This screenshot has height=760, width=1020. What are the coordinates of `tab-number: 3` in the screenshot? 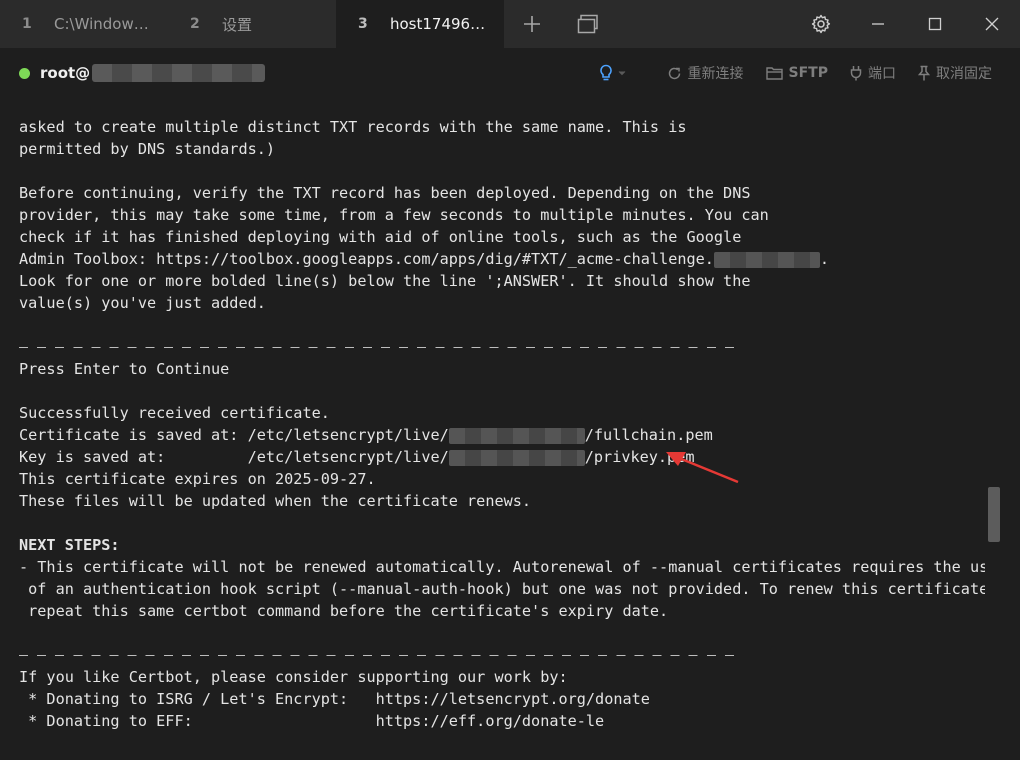 It's located at (363, 24).